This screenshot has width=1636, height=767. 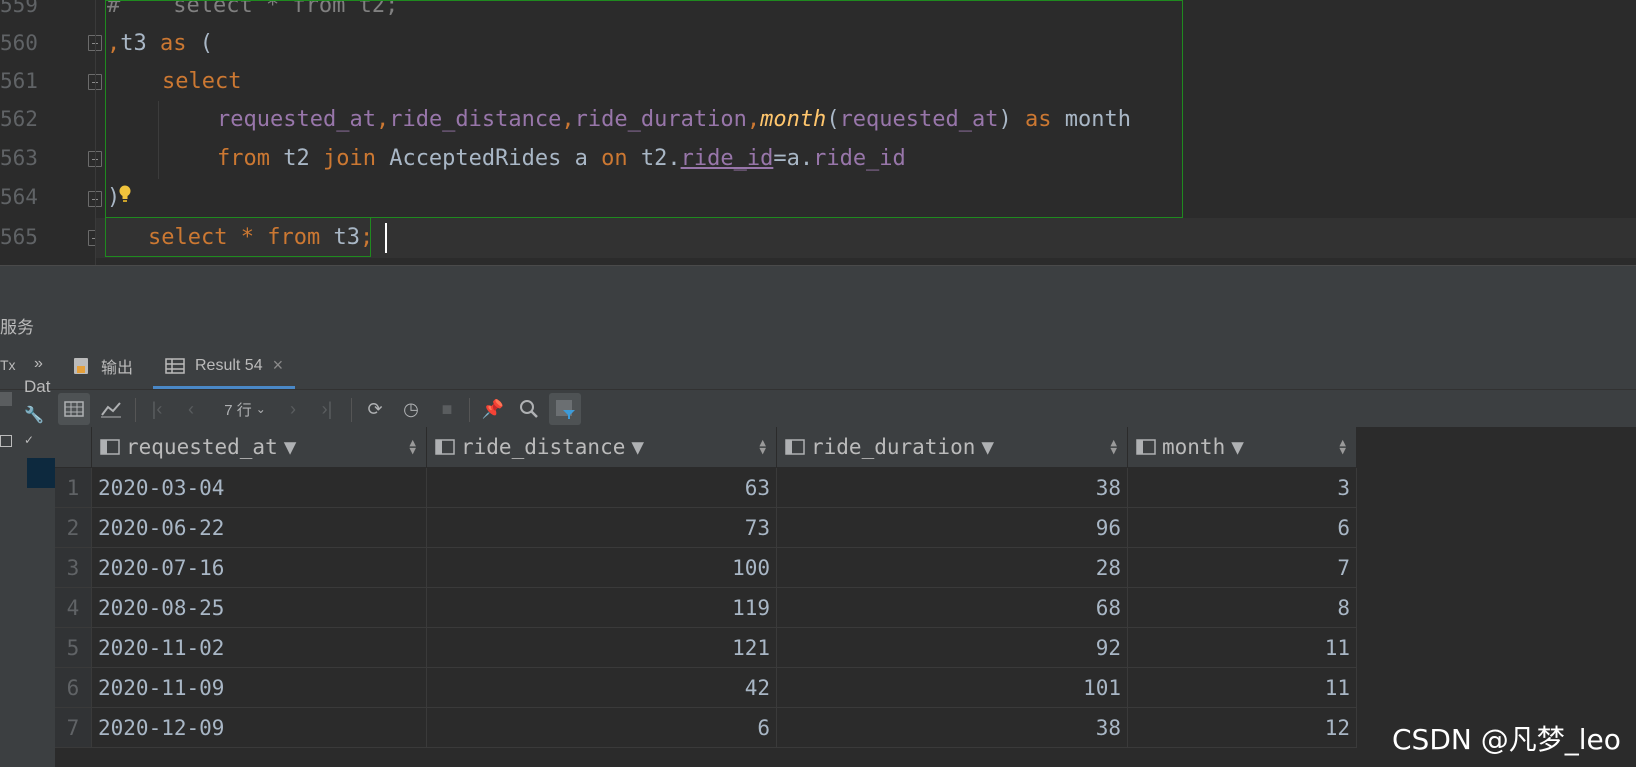 I want to click on column-icon, so click(x=445, y=447).